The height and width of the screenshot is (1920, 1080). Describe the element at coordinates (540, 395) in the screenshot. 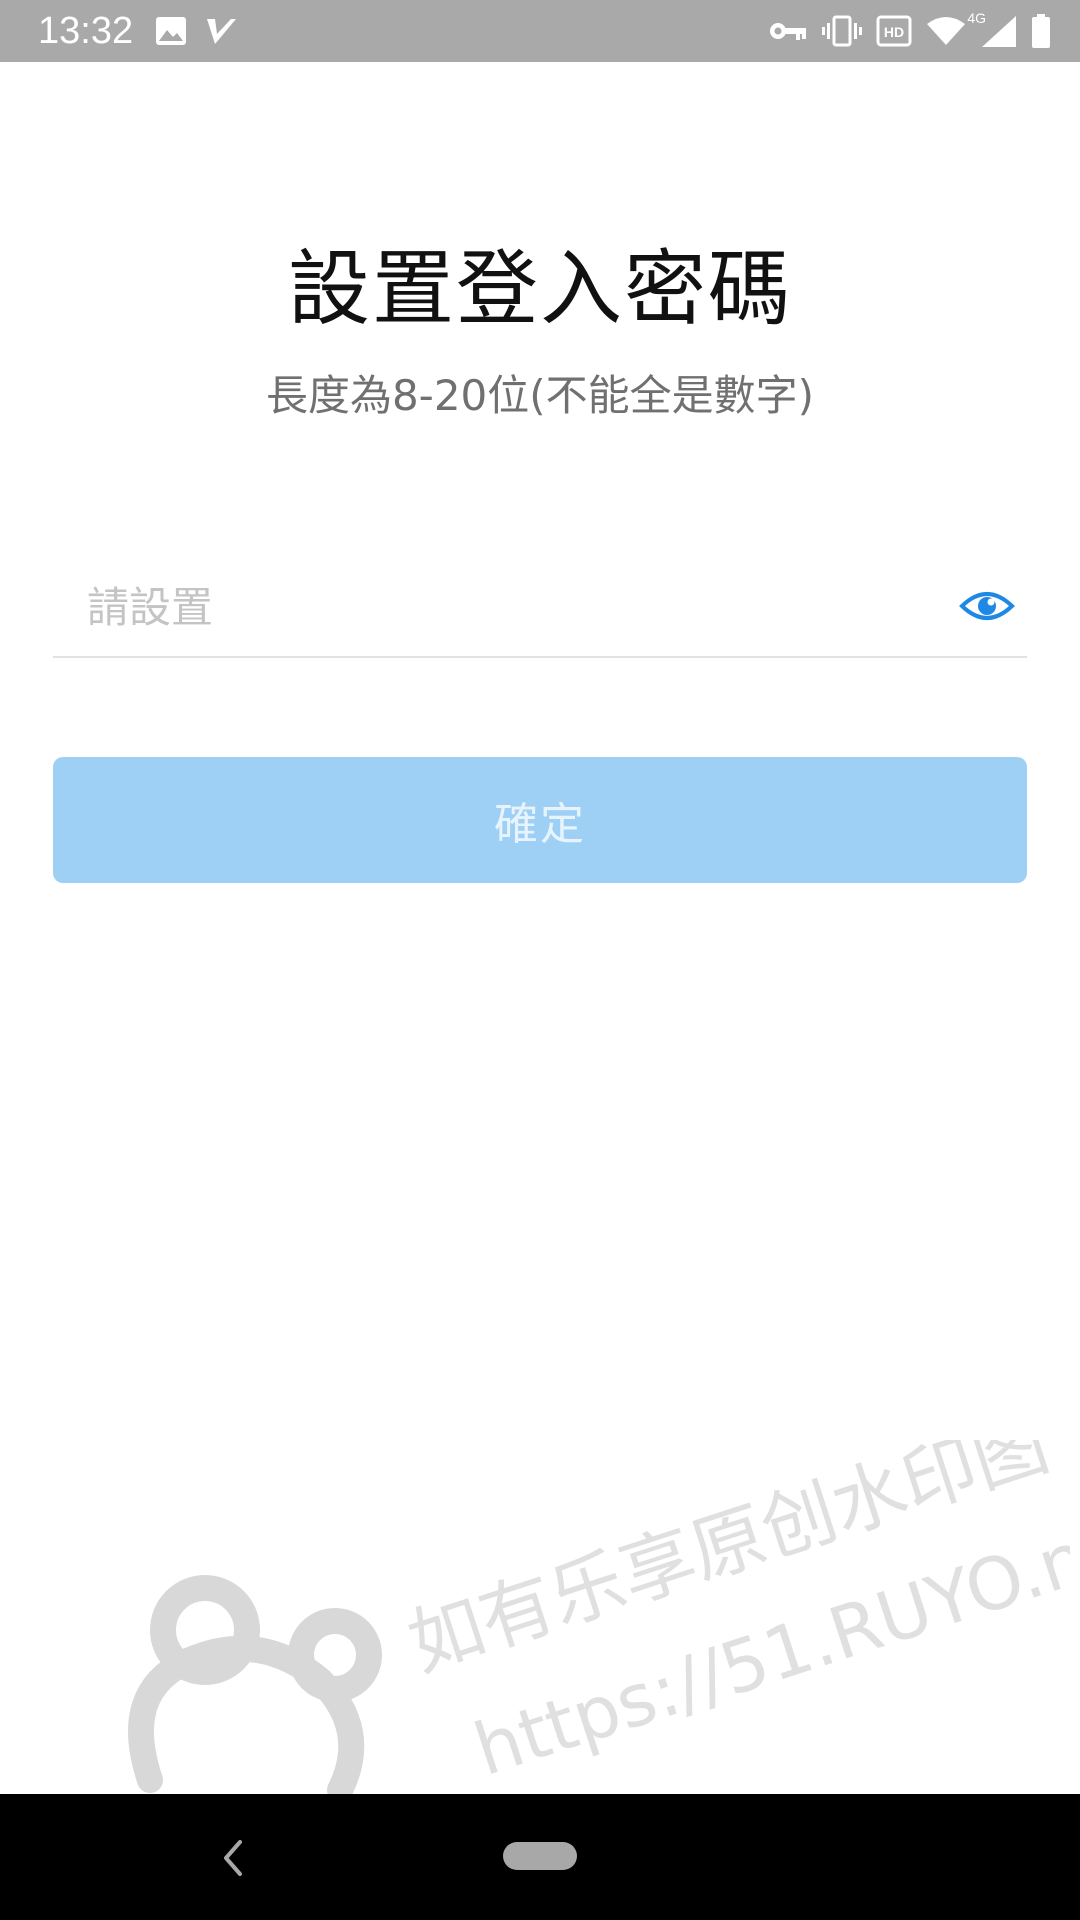

I see `page-subtitle: 長度為8-20位(不能全是數字)` at that location.